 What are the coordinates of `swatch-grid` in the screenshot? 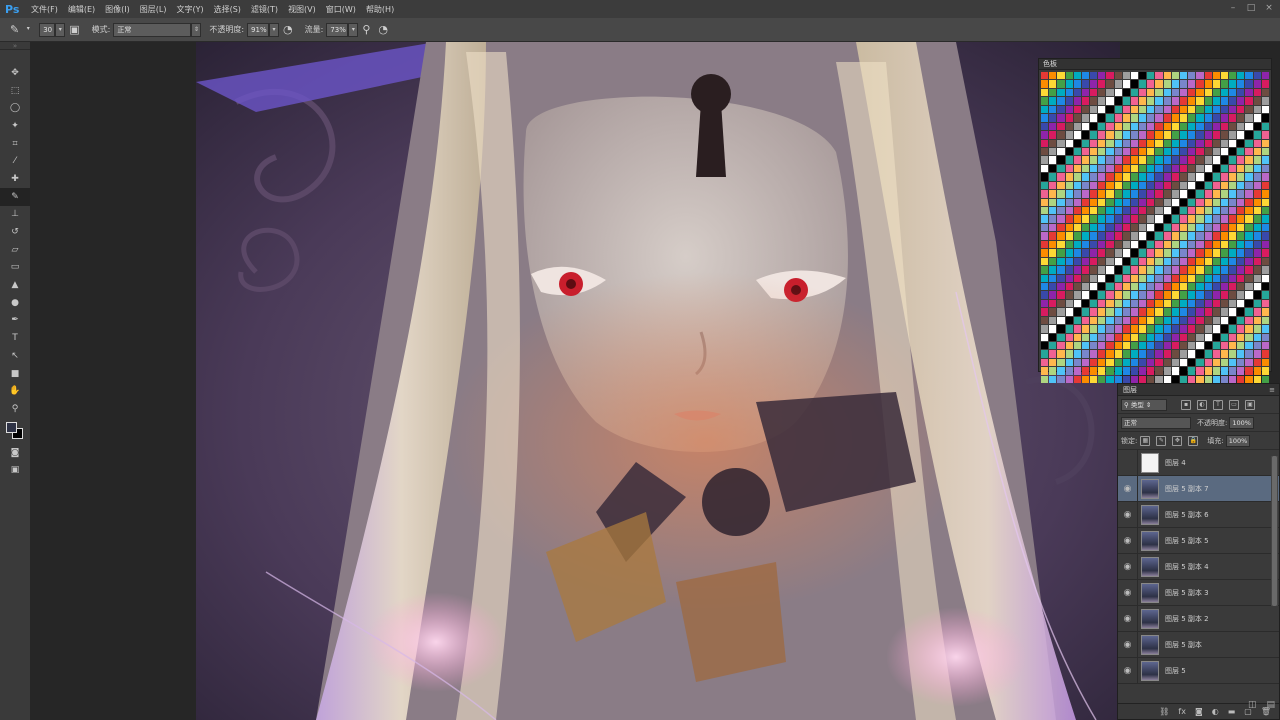 It's located at (1155, 228).